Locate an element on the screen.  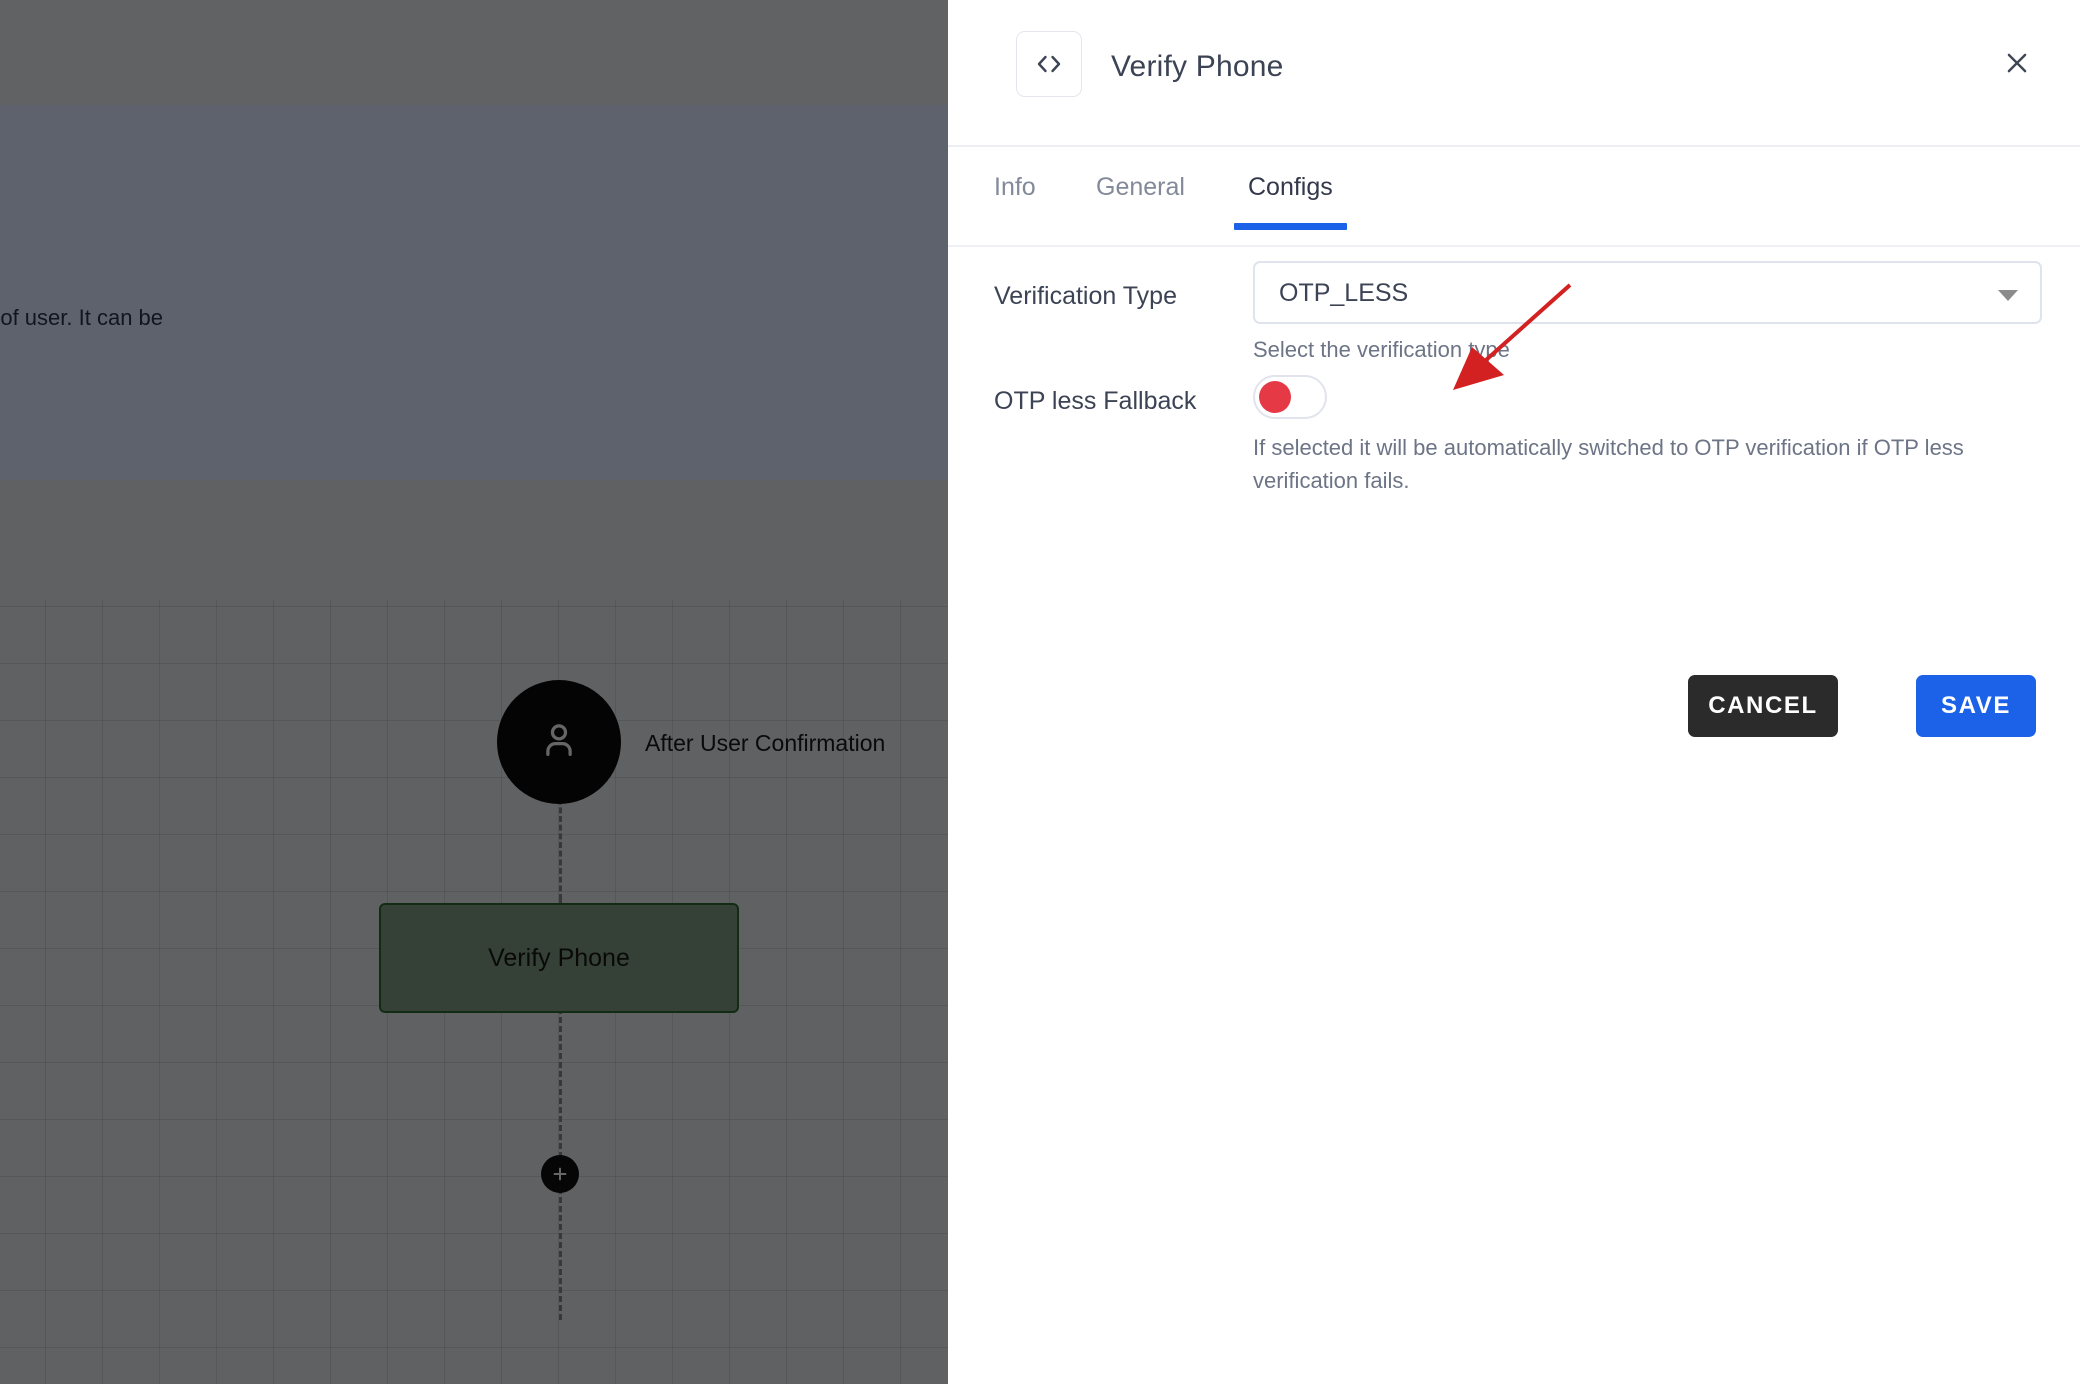
tab-configs: Configs is located at coordinates (1290, 201).